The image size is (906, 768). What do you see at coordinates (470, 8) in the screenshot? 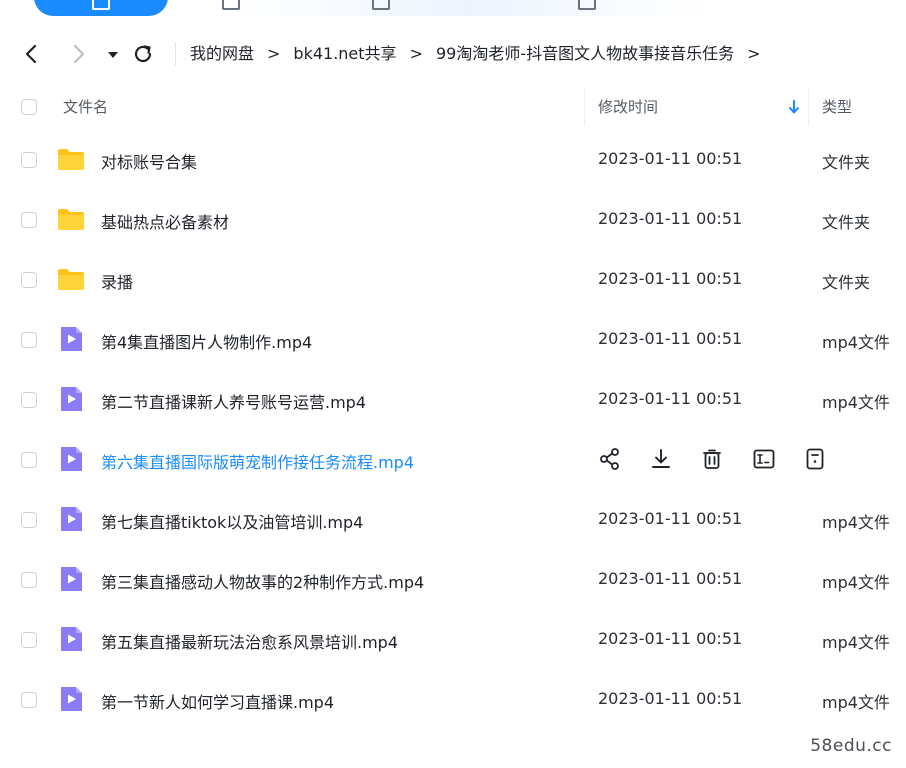
I see `toolbar-background` at bounding box center [470, 8].